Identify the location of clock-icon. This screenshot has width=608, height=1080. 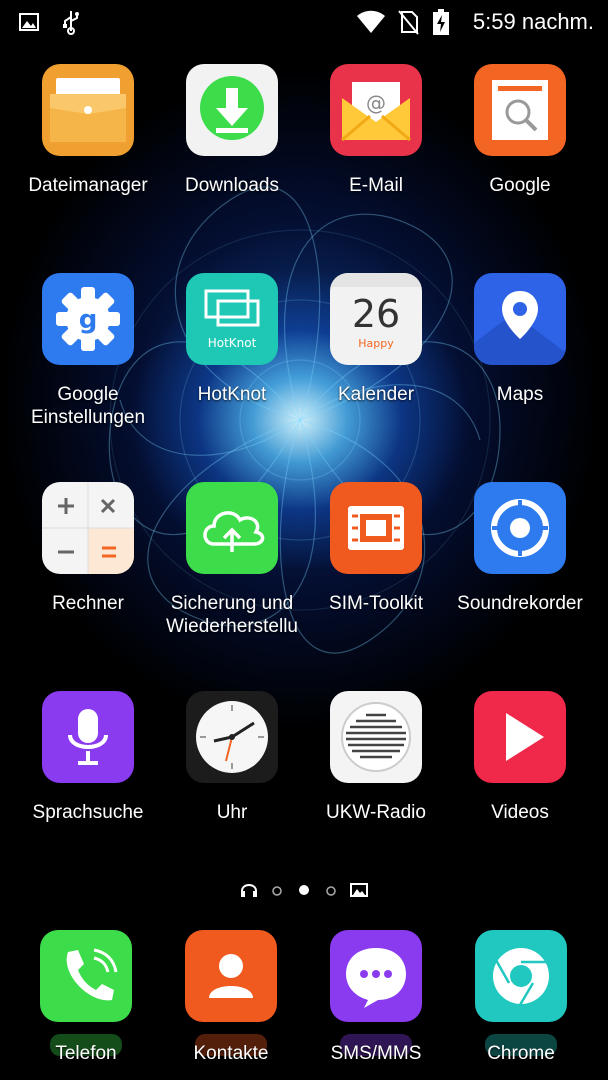
(232, 737).